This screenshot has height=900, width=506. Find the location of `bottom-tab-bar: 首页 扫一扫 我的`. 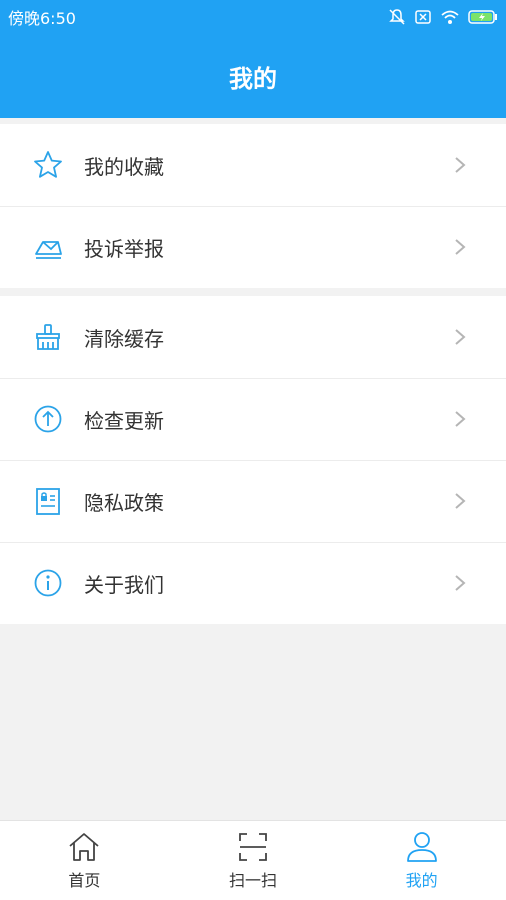

bottom-tab-bar: 首页 扫一扫 我的 is located at coordinates (253, 860).